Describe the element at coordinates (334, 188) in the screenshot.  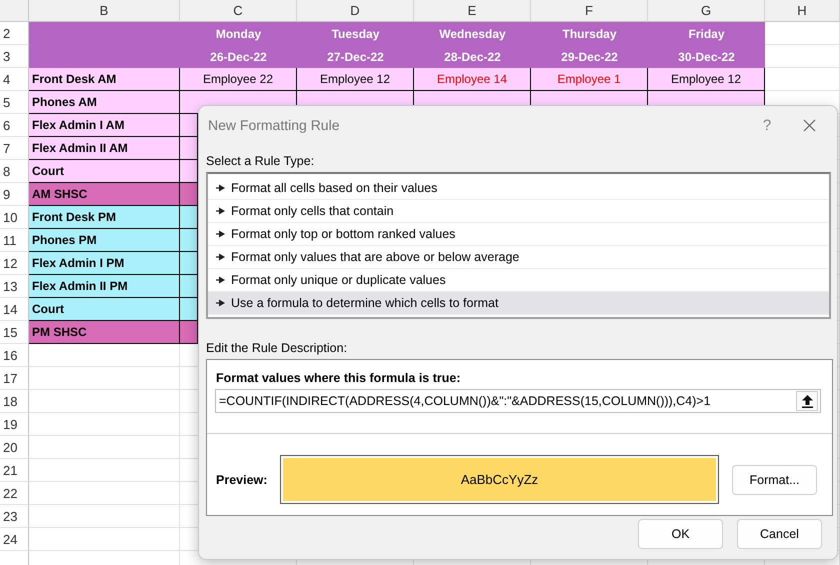
I see `rule-type-label: Format all cells based on their values` at that location.